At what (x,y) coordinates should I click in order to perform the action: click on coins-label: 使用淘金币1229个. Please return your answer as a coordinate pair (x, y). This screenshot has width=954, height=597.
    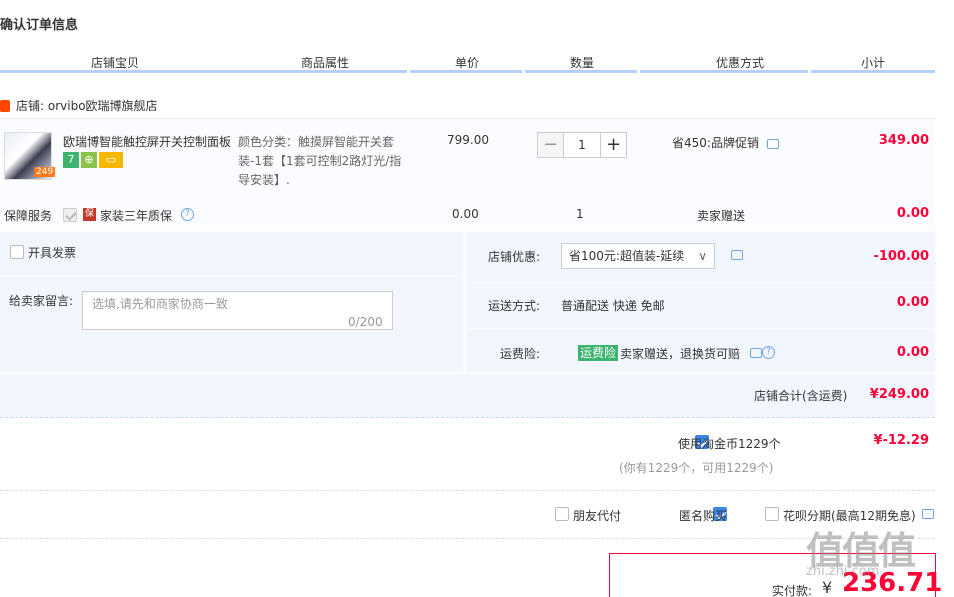
    Looking at the image, I should click on (729, 444).